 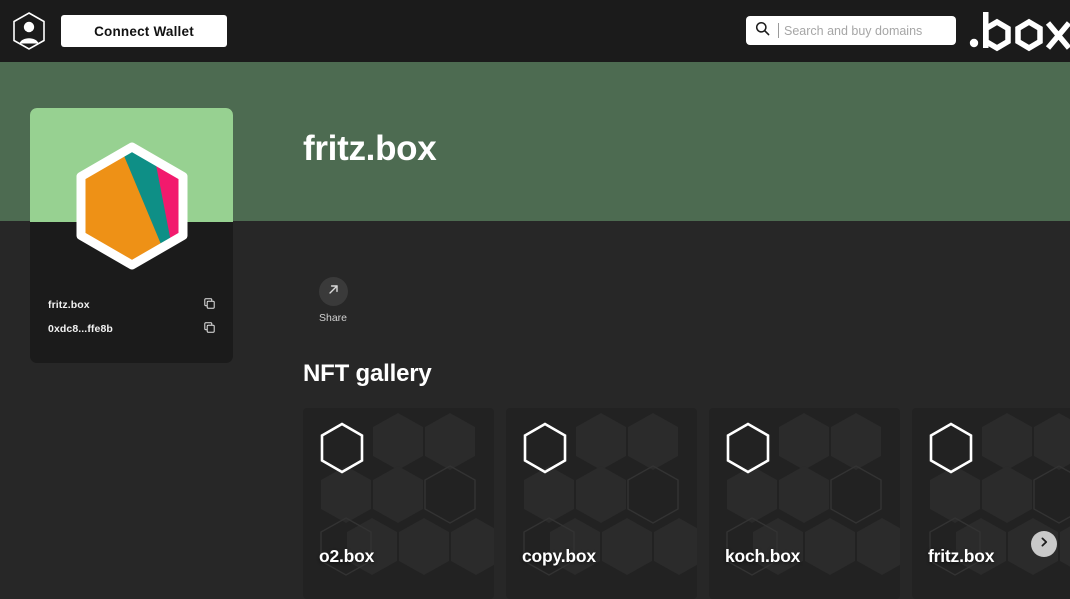 What do you see at coordinates (991, 503) in the screenshot?
I see `nft-card: fritz.box` at bounding box center [991, 503].